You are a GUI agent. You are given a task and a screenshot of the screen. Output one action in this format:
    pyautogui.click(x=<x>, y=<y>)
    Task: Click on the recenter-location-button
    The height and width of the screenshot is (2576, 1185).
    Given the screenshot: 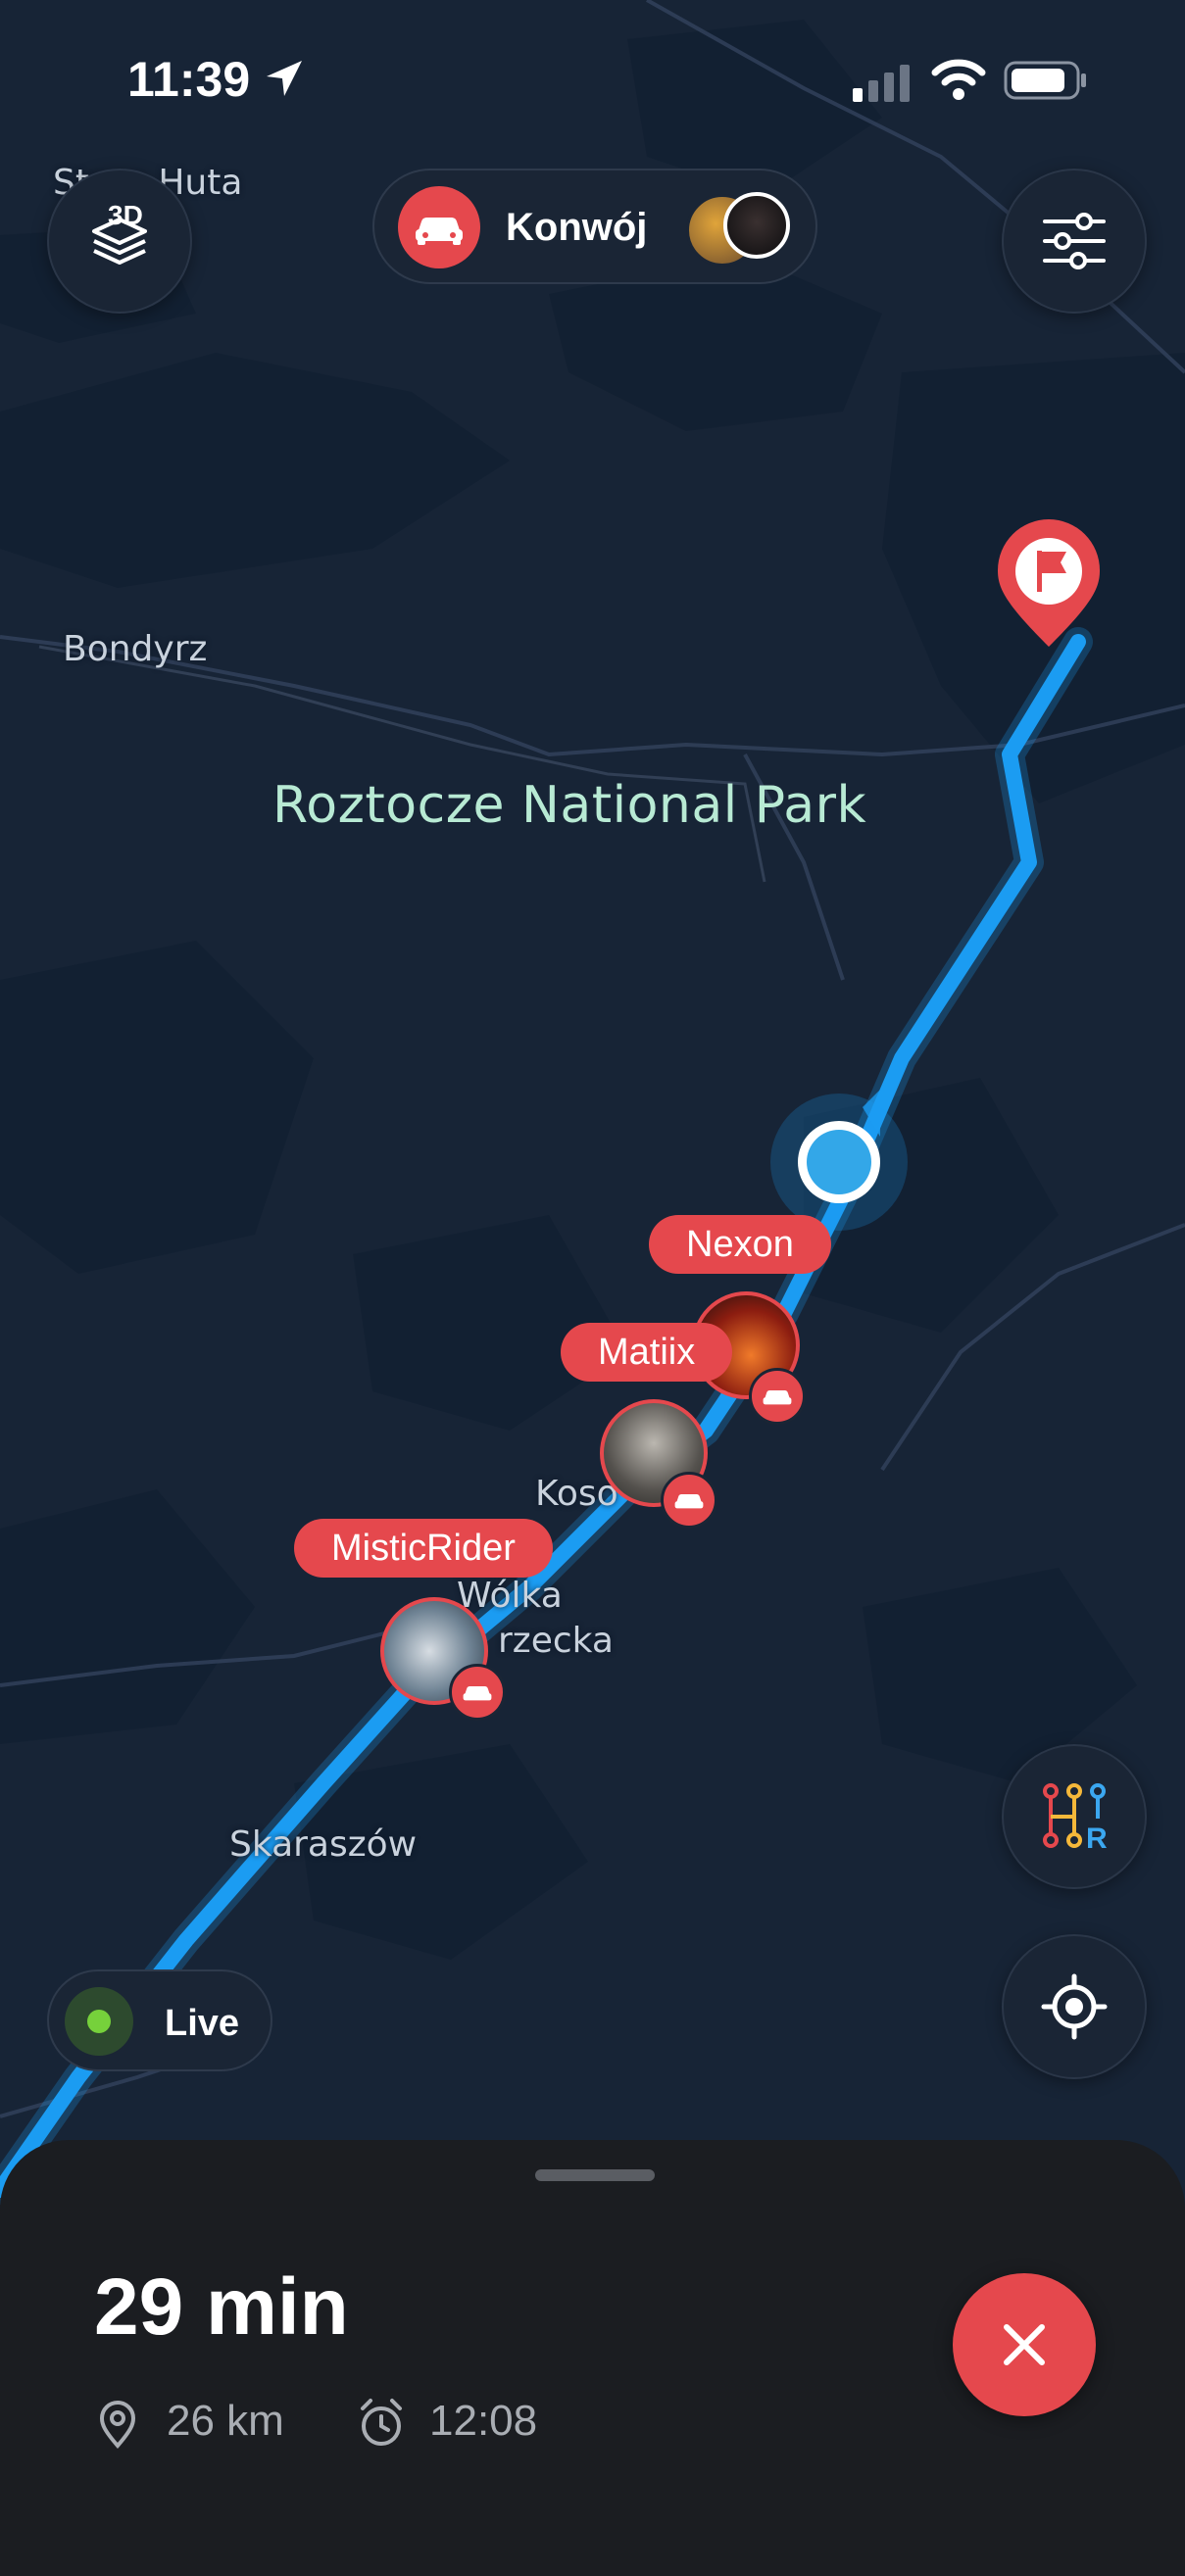 What is the action you would take?
    pyautogui.click(x=1074, y=2006)
    